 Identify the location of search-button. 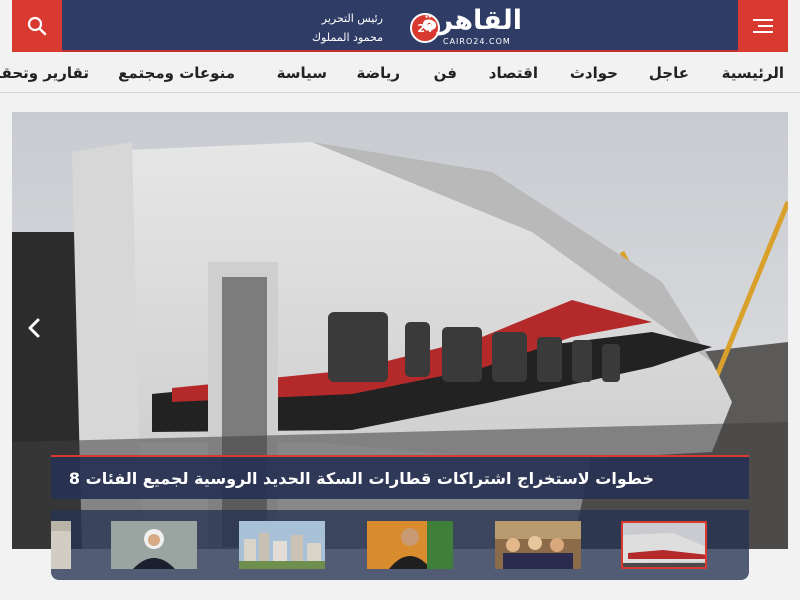
(37, 26).